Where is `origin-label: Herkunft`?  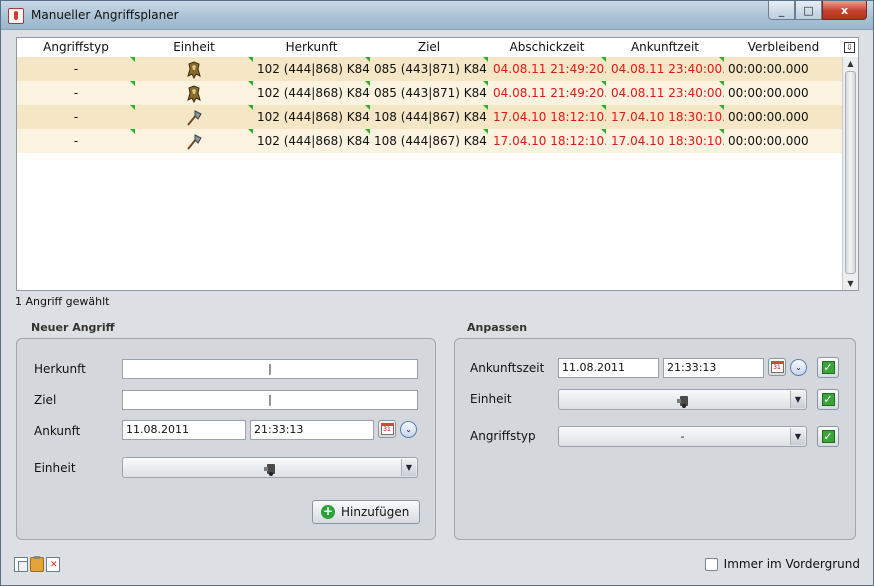
origin-label: Herkunft is located at coordinates (60, 369).